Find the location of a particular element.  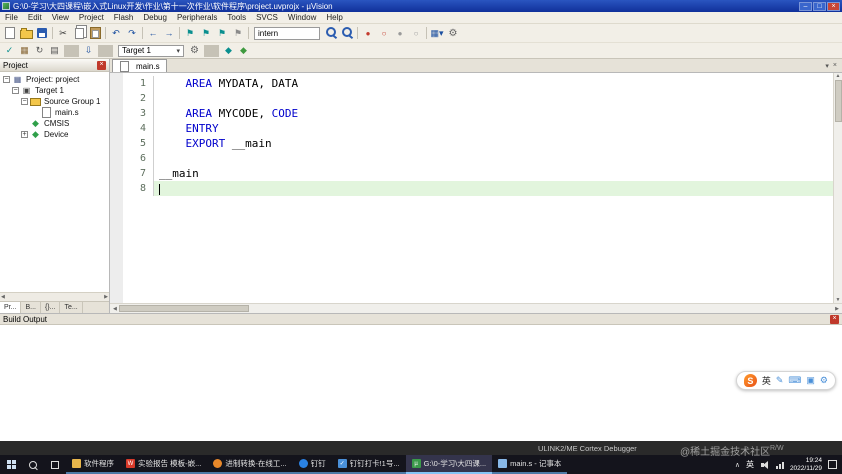

find-in-files-button is located at coordinates (347, 33).